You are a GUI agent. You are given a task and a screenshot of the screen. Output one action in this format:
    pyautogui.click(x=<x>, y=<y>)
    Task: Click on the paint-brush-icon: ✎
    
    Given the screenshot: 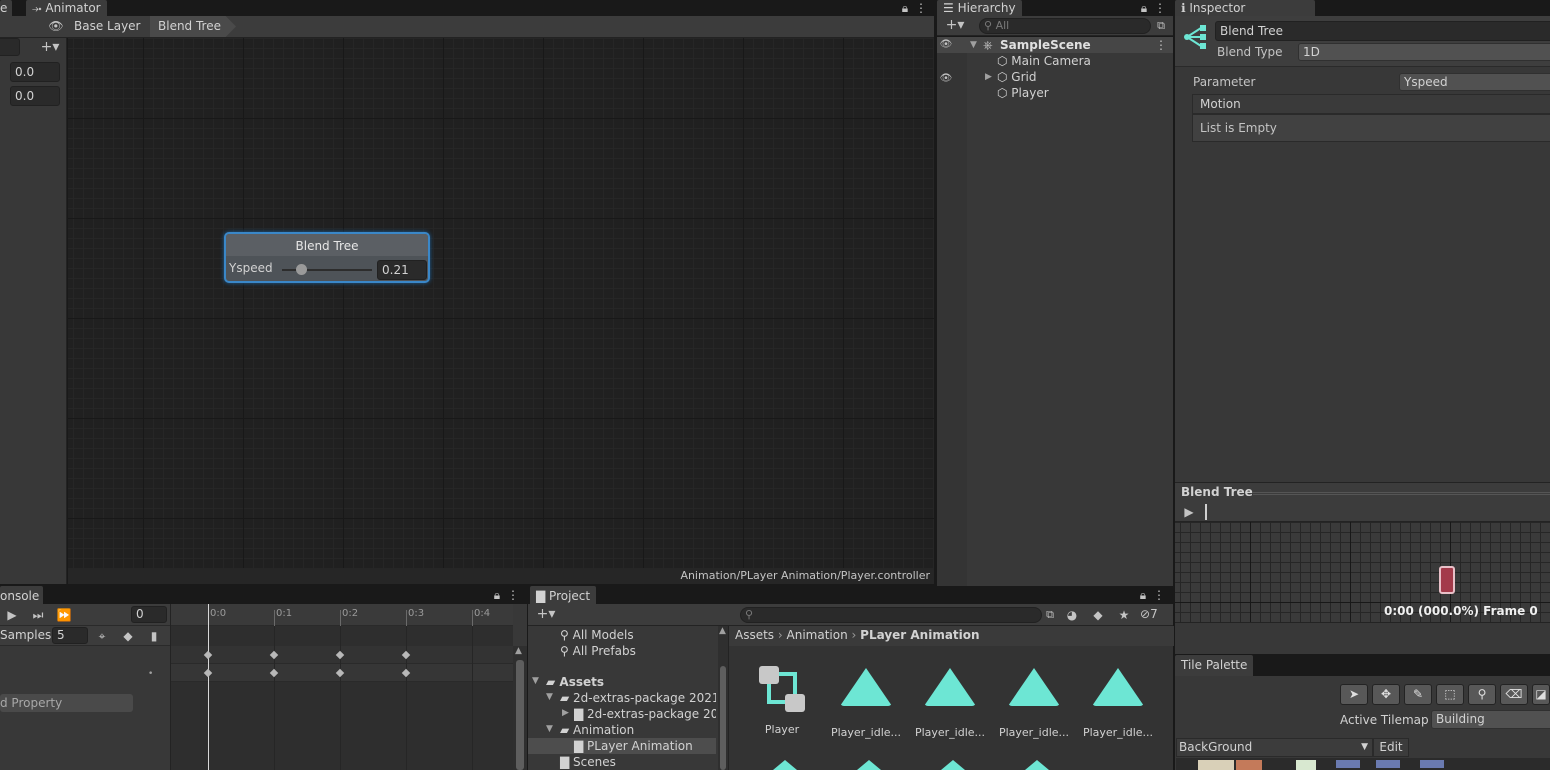 What is the action you would take?
    pyautogui.click(x=1418, y=694)
    